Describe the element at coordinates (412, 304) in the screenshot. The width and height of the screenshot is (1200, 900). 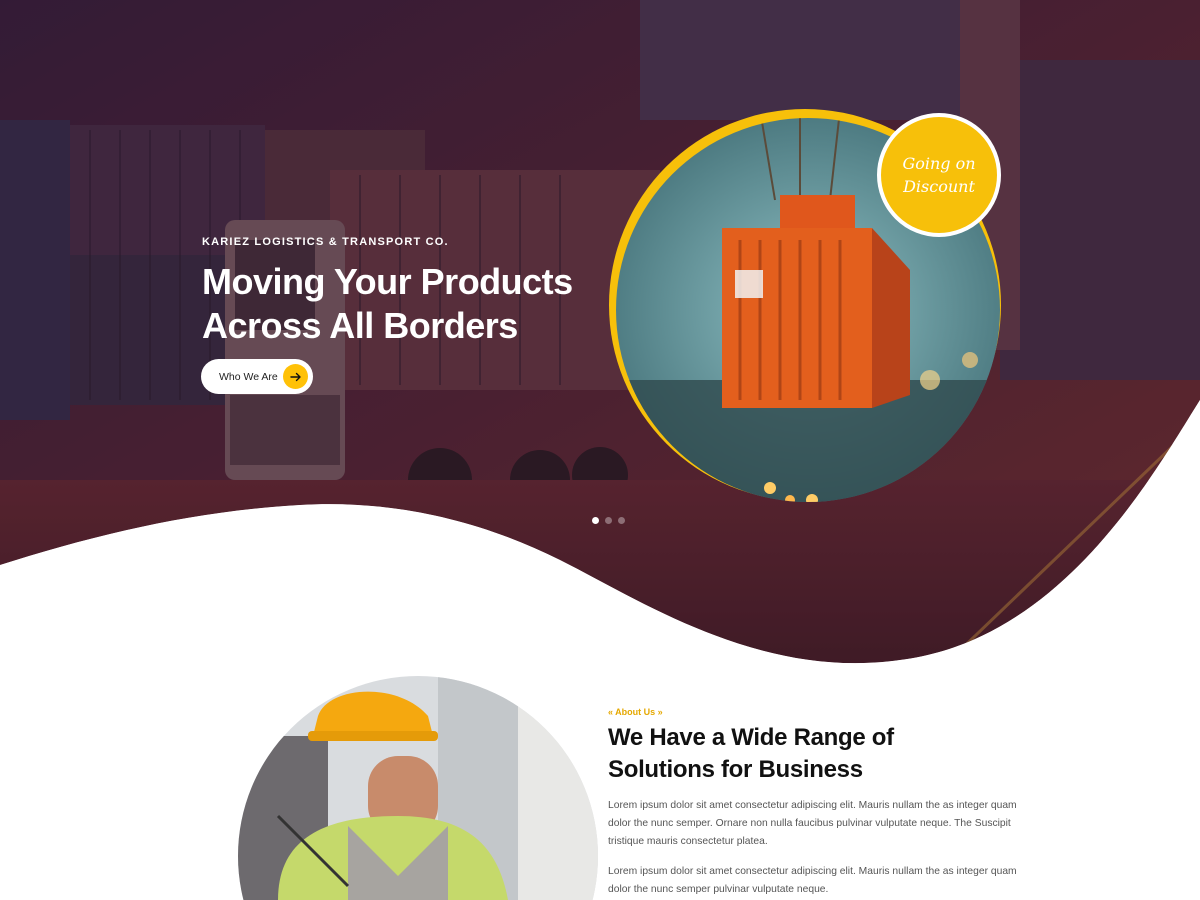
I see `hero-title: Moving Your Products Across All Borders` at that location.